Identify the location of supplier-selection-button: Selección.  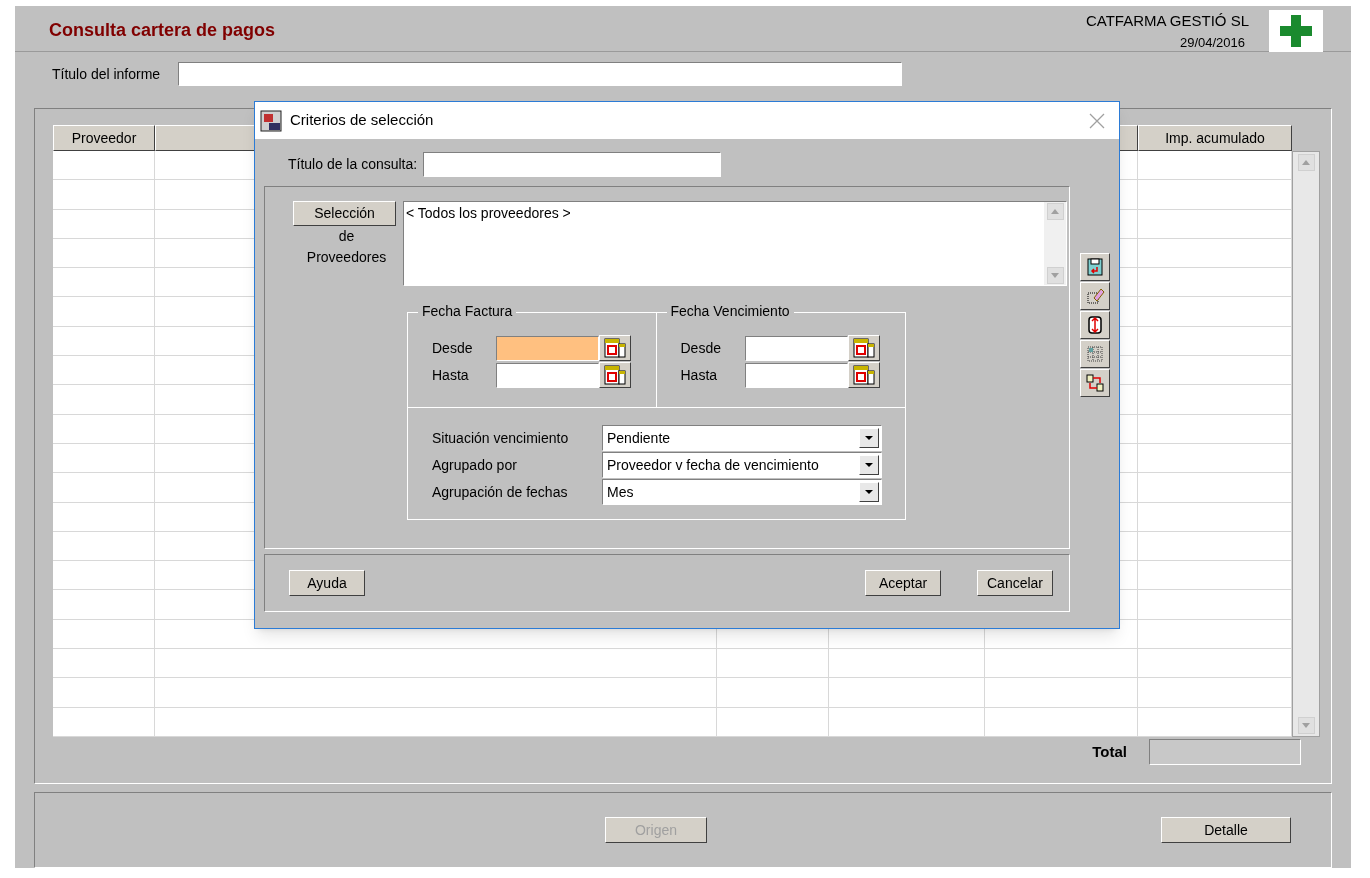
(344, 213).